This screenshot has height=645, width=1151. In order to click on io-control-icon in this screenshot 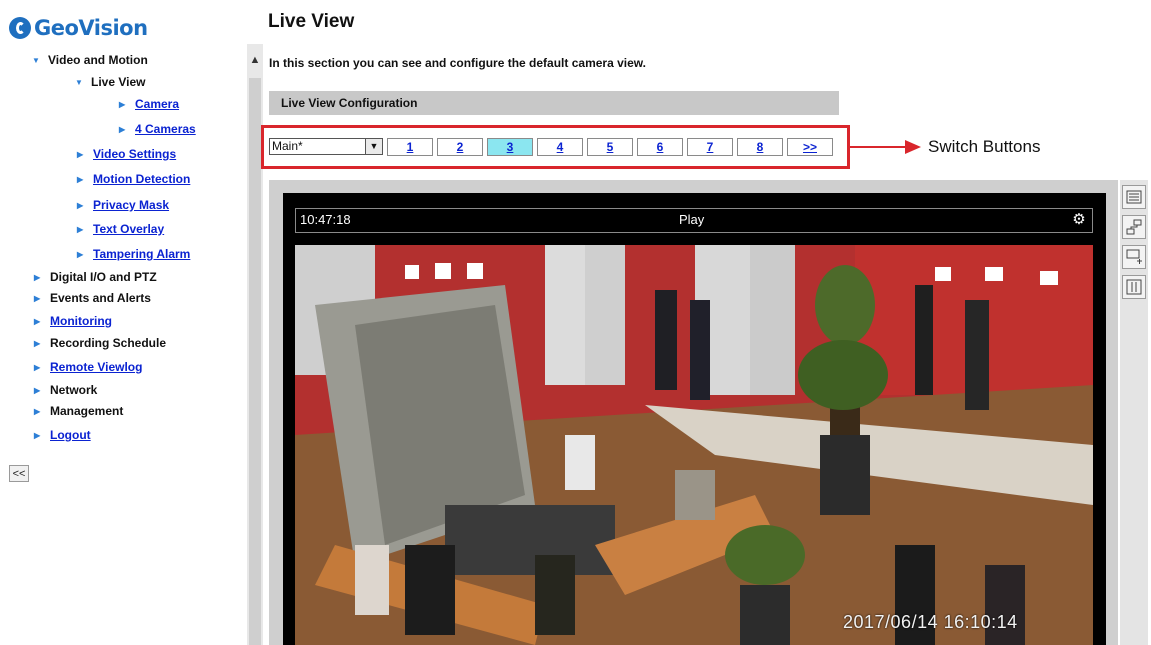, I will do `click(1134, 287)`.